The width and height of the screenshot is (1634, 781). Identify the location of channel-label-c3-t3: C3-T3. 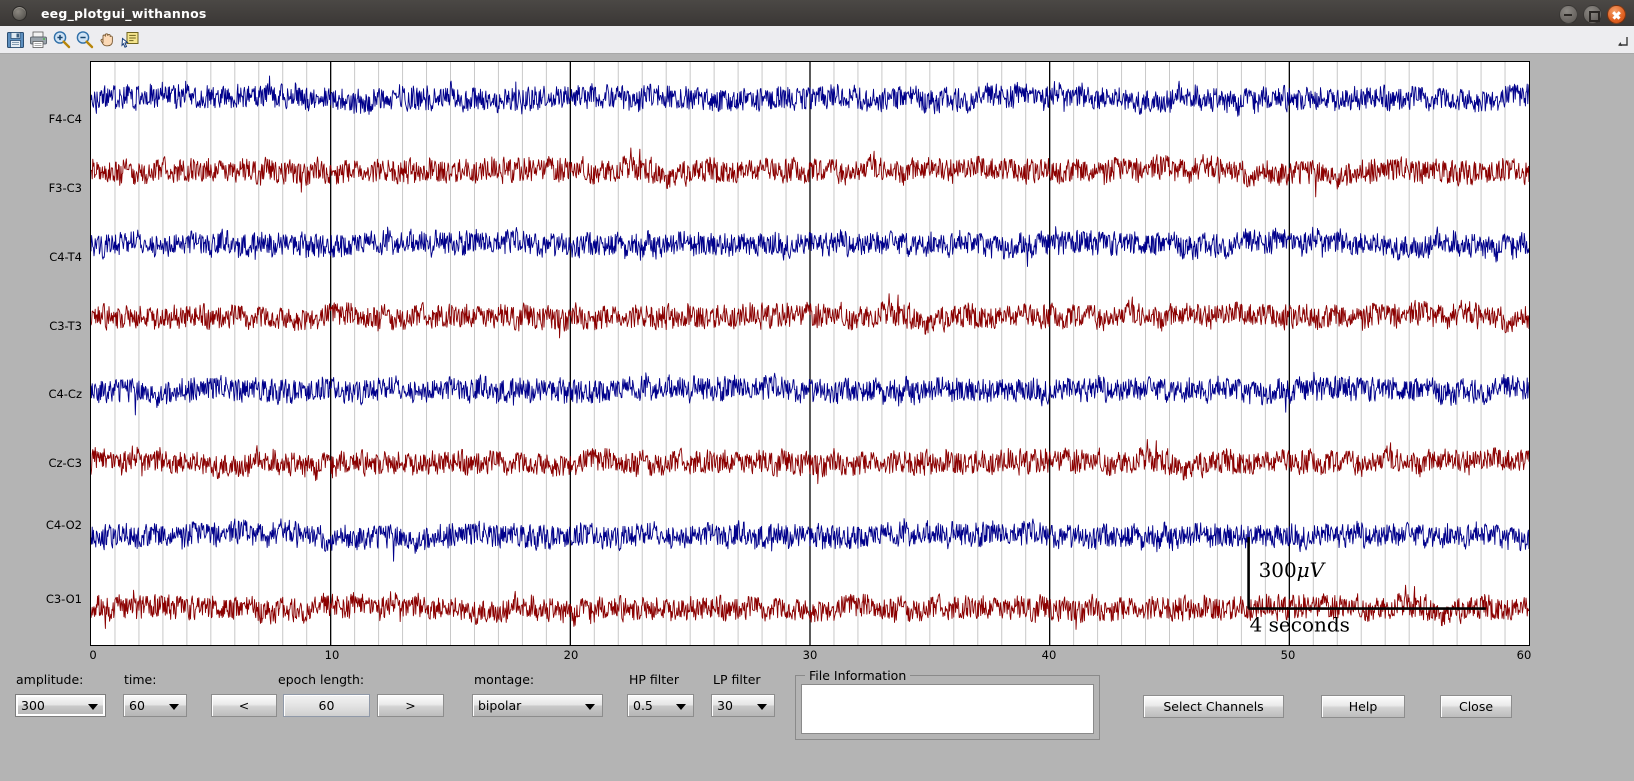
(65, 326).